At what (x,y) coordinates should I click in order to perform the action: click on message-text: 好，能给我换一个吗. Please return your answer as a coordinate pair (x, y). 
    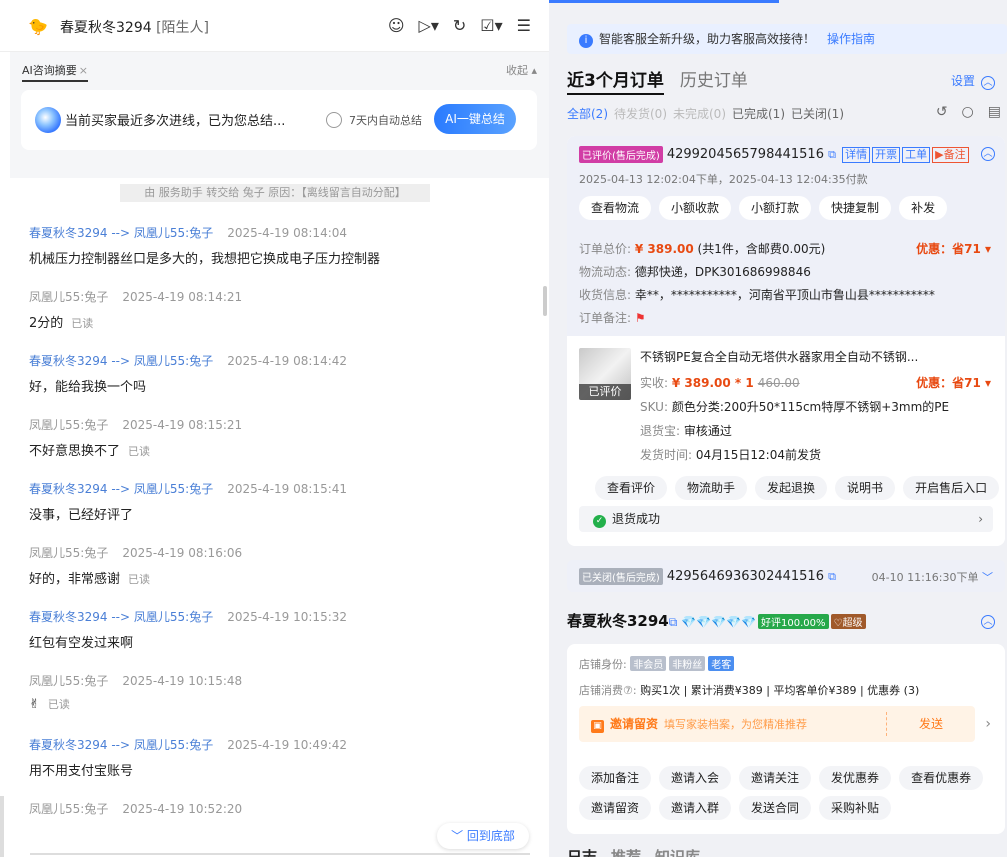
    Looking at the image, I should click on (87, 387).